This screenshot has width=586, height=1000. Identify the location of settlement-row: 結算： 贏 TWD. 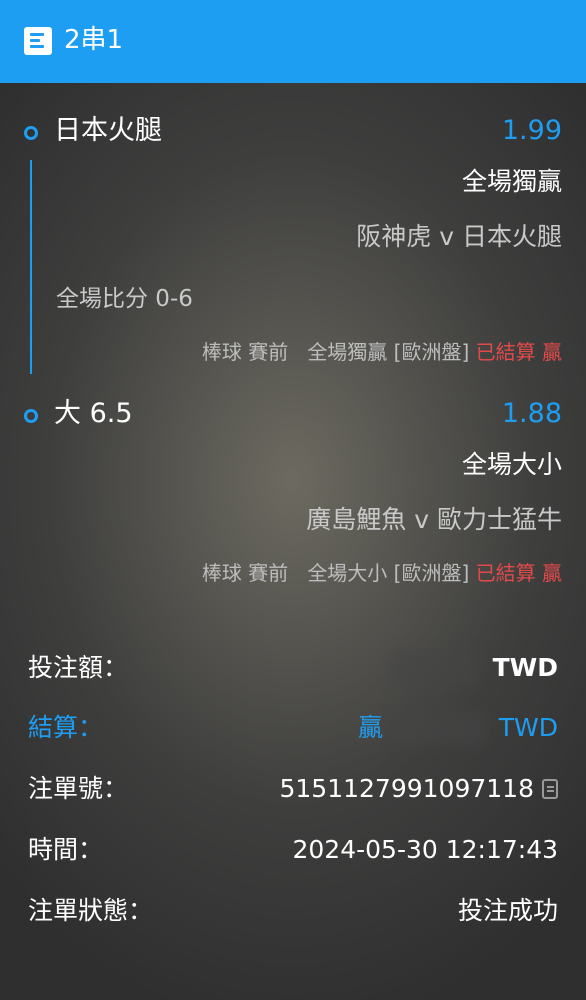
(293, 728).